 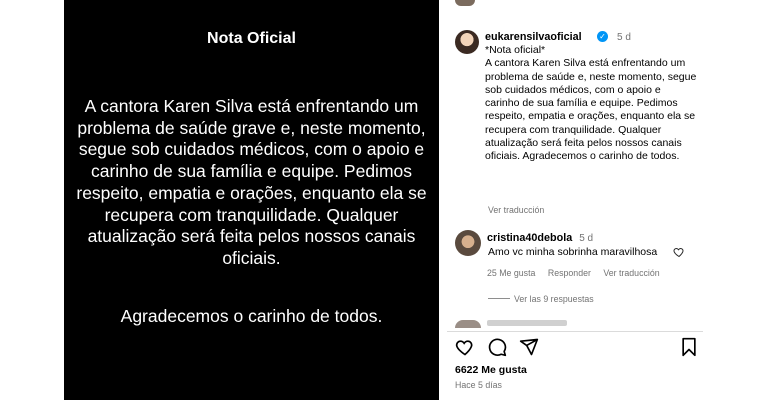 I want to click on caption-time: 5 d, so click(x=624, y=37).